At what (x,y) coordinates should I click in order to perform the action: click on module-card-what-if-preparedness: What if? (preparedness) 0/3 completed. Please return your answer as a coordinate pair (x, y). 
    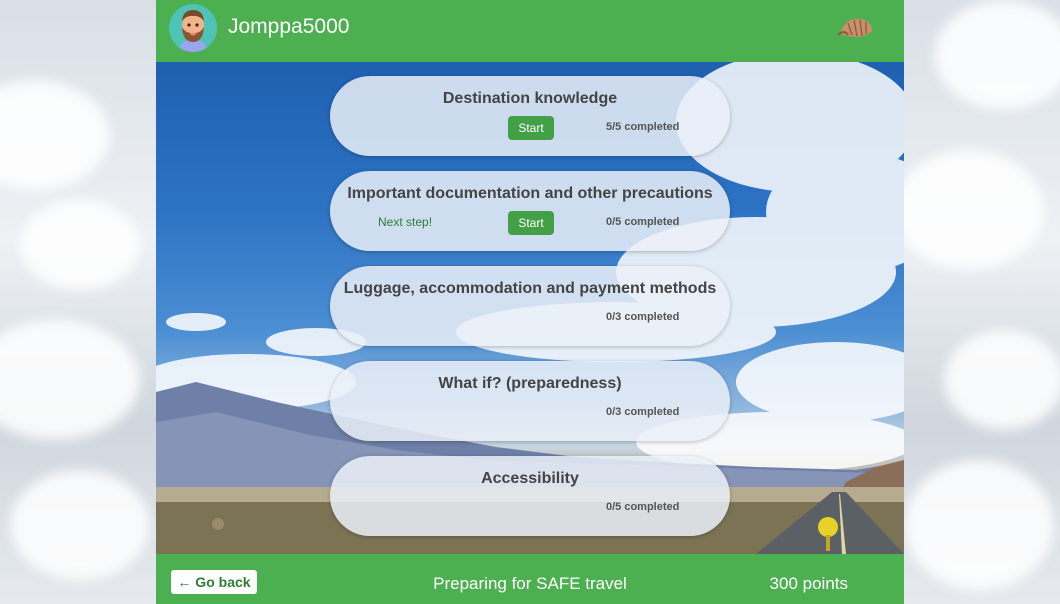
    Looking at the image, I should click on (530, 401).